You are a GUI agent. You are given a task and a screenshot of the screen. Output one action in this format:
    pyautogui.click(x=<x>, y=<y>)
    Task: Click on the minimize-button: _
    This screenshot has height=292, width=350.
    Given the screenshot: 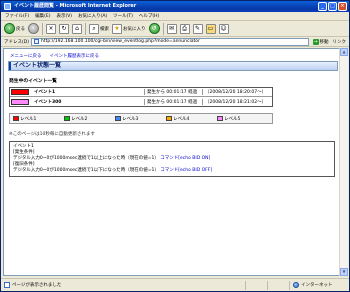 What is the action you would take?
    pyautogui.click(x=322, y=6)
    